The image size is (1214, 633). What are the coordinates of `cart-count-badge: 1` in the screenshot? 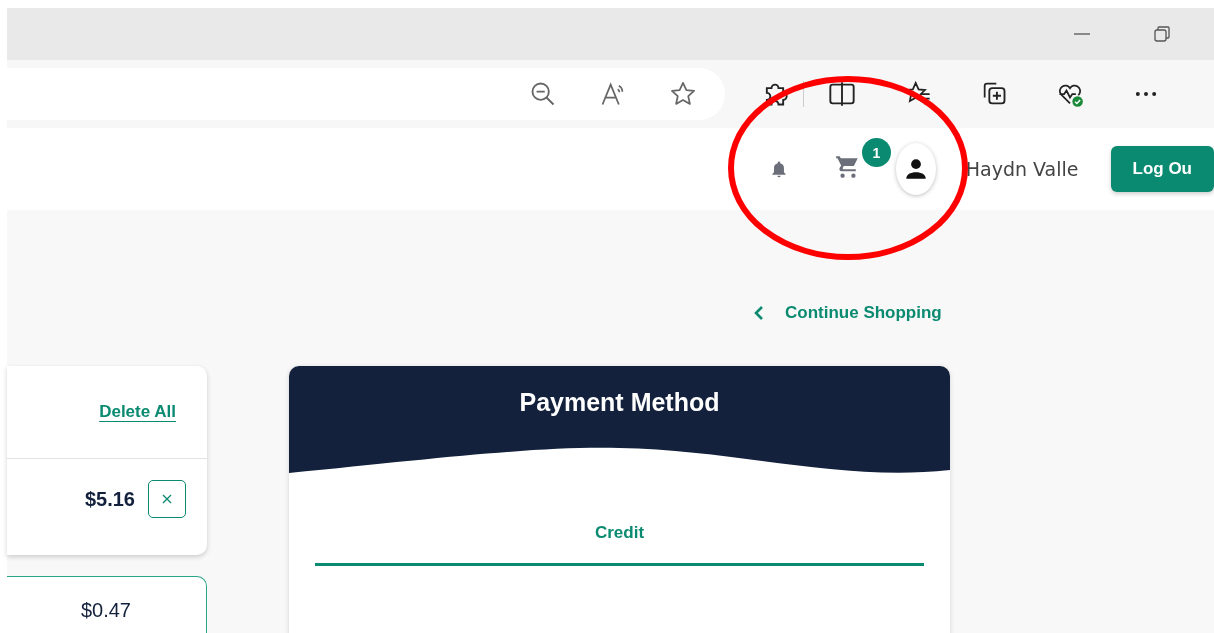 It's located at (876, 152).